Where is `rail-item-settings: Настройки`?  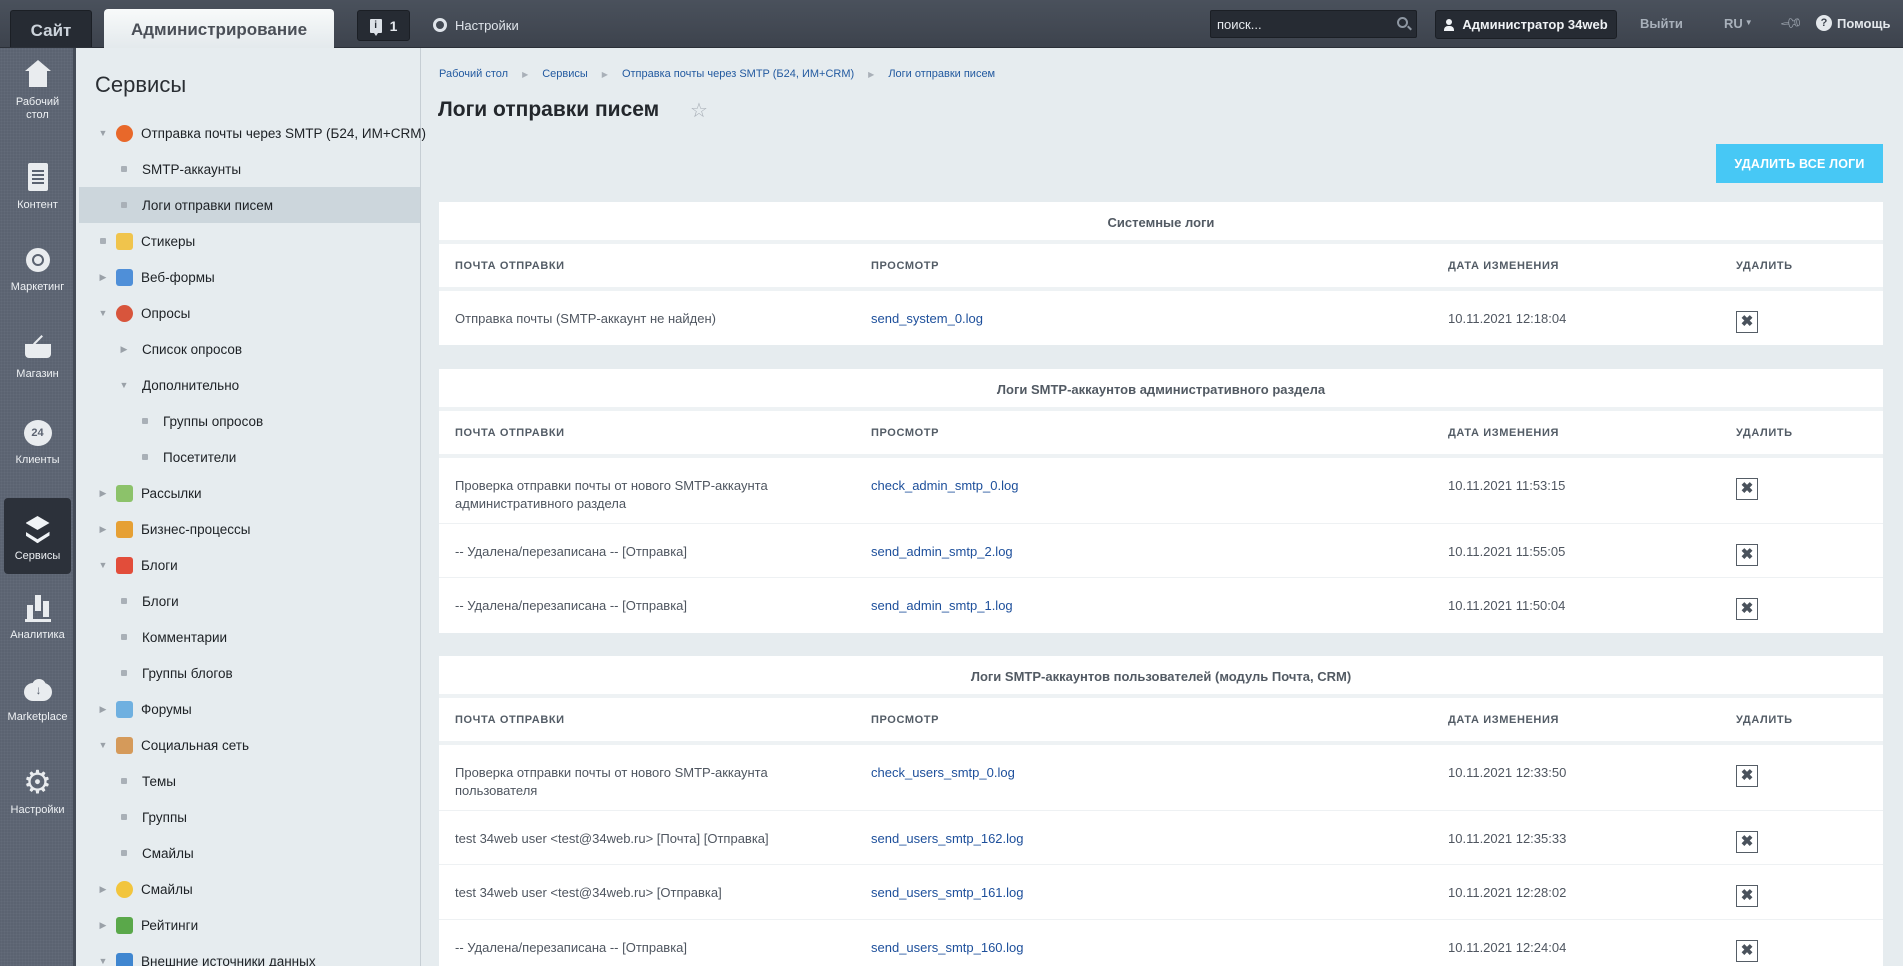
rail-item-settings: Настройки is located at coordinates (37, 794).